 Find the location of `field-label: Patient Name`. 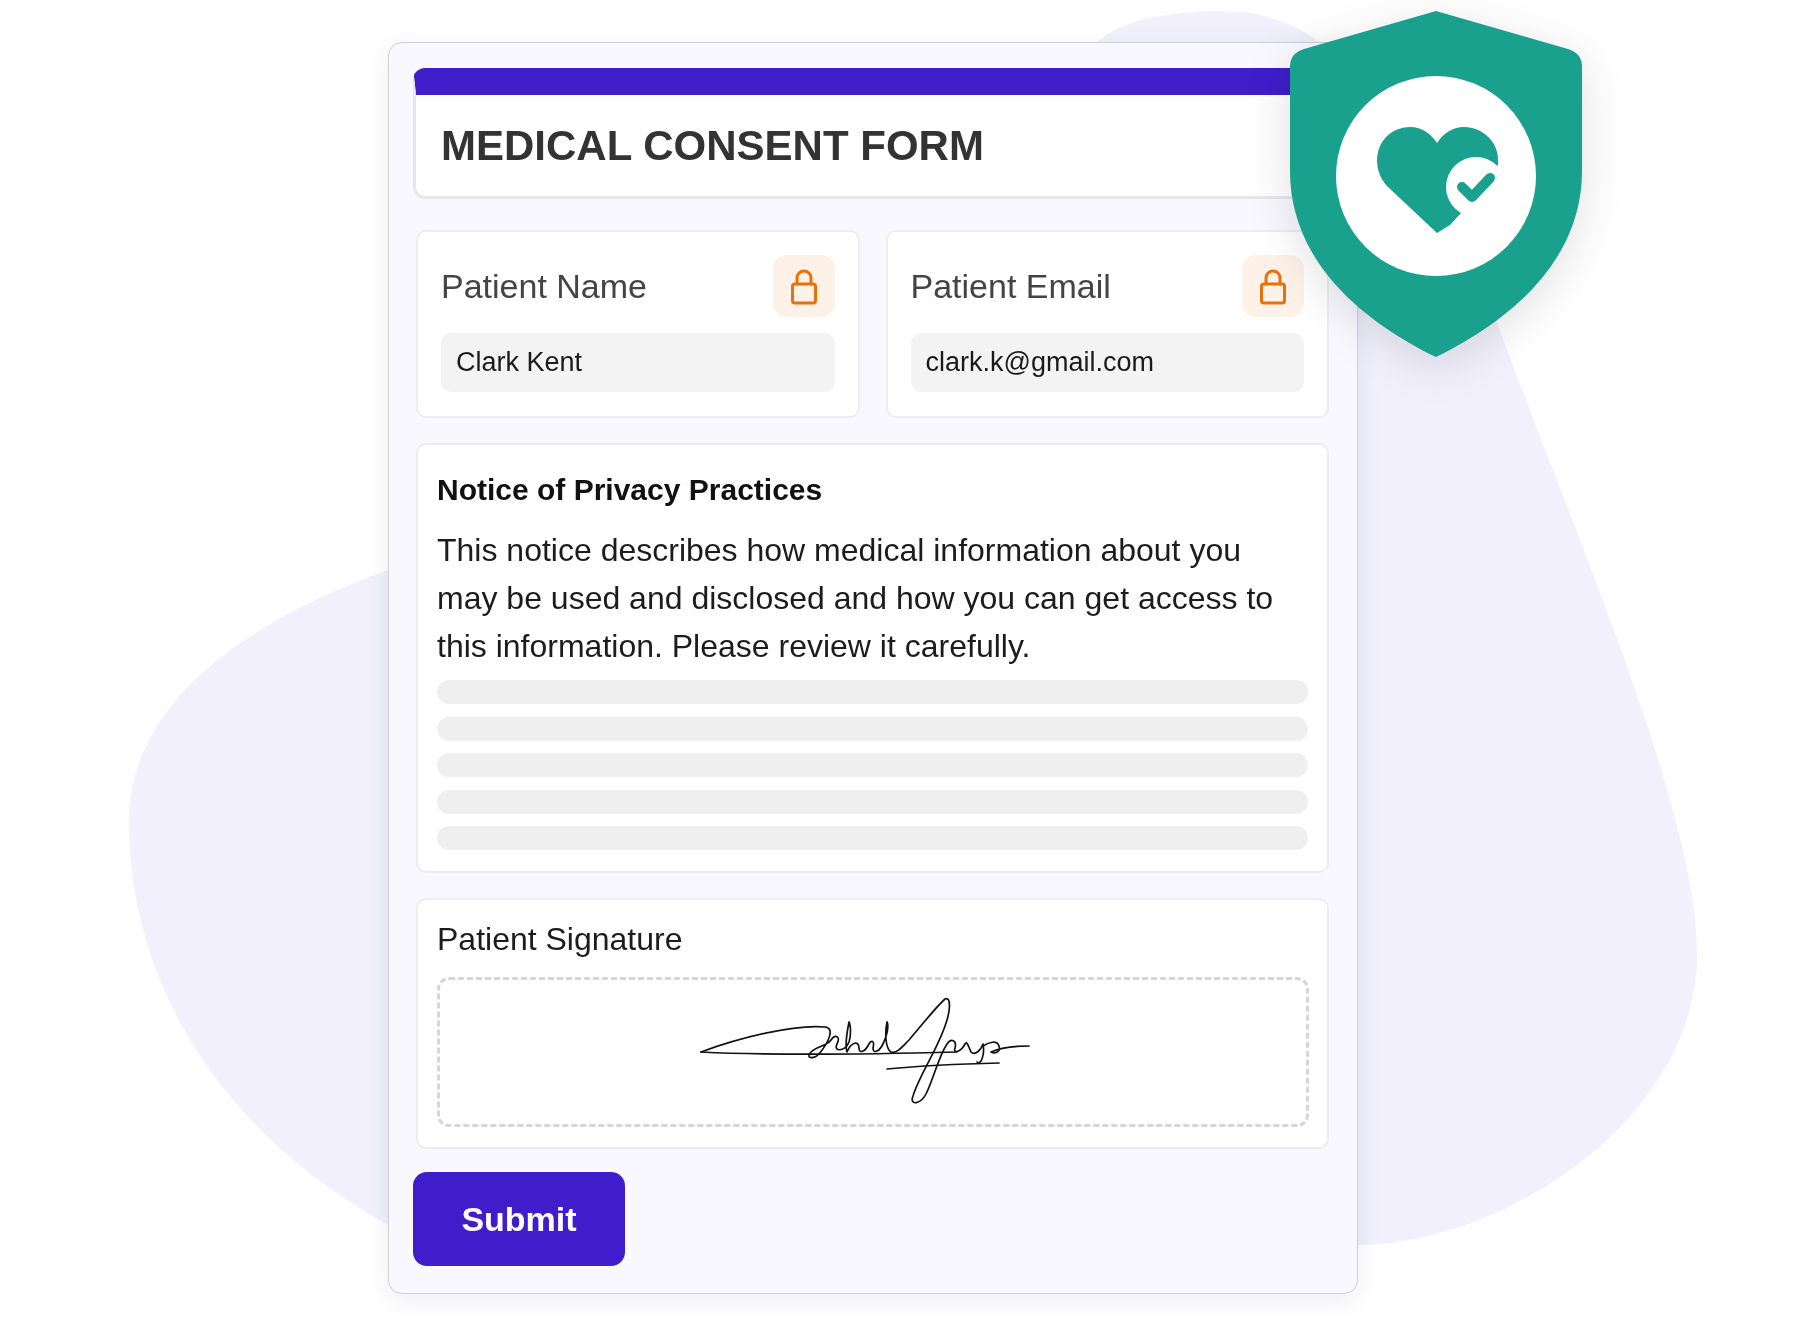

field-label: Patient Name is located at coordinates (544, 286).